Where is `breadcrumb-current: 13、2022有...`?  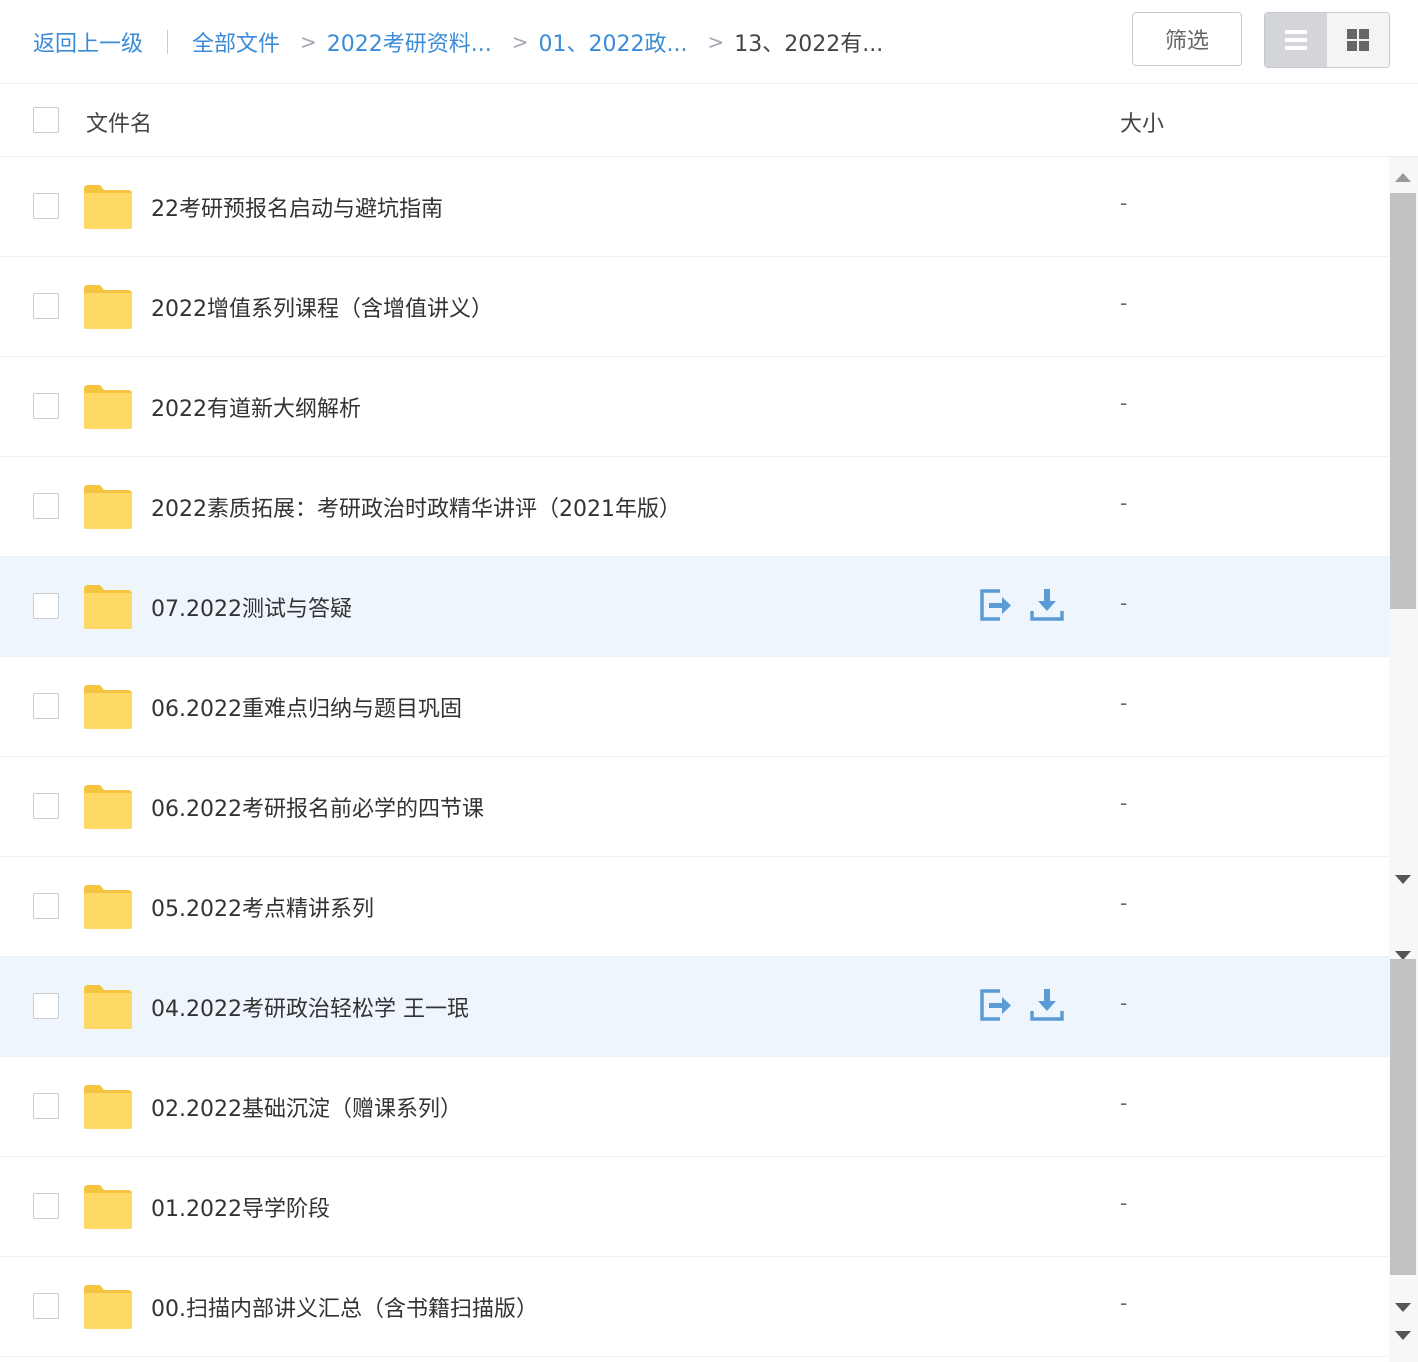 breadcrumb-current: 13、2022有... is located at coordinates (809, 44).